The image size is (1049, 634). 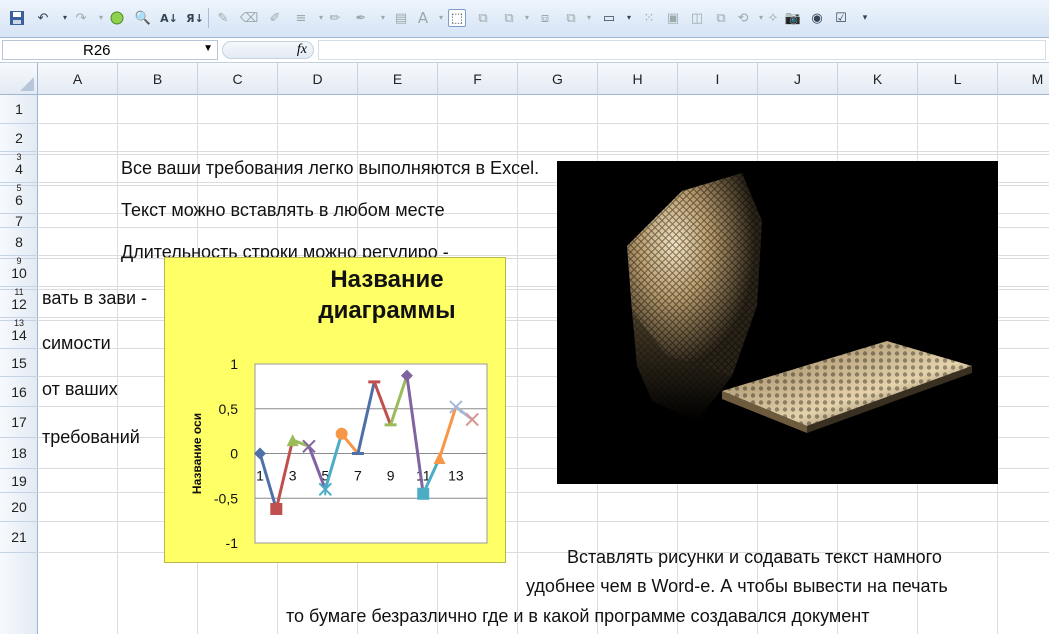 What do you see at coordinates (798, 79) in the screenshot?
I see `column-header-j: J` at bounding box center [798, 79].